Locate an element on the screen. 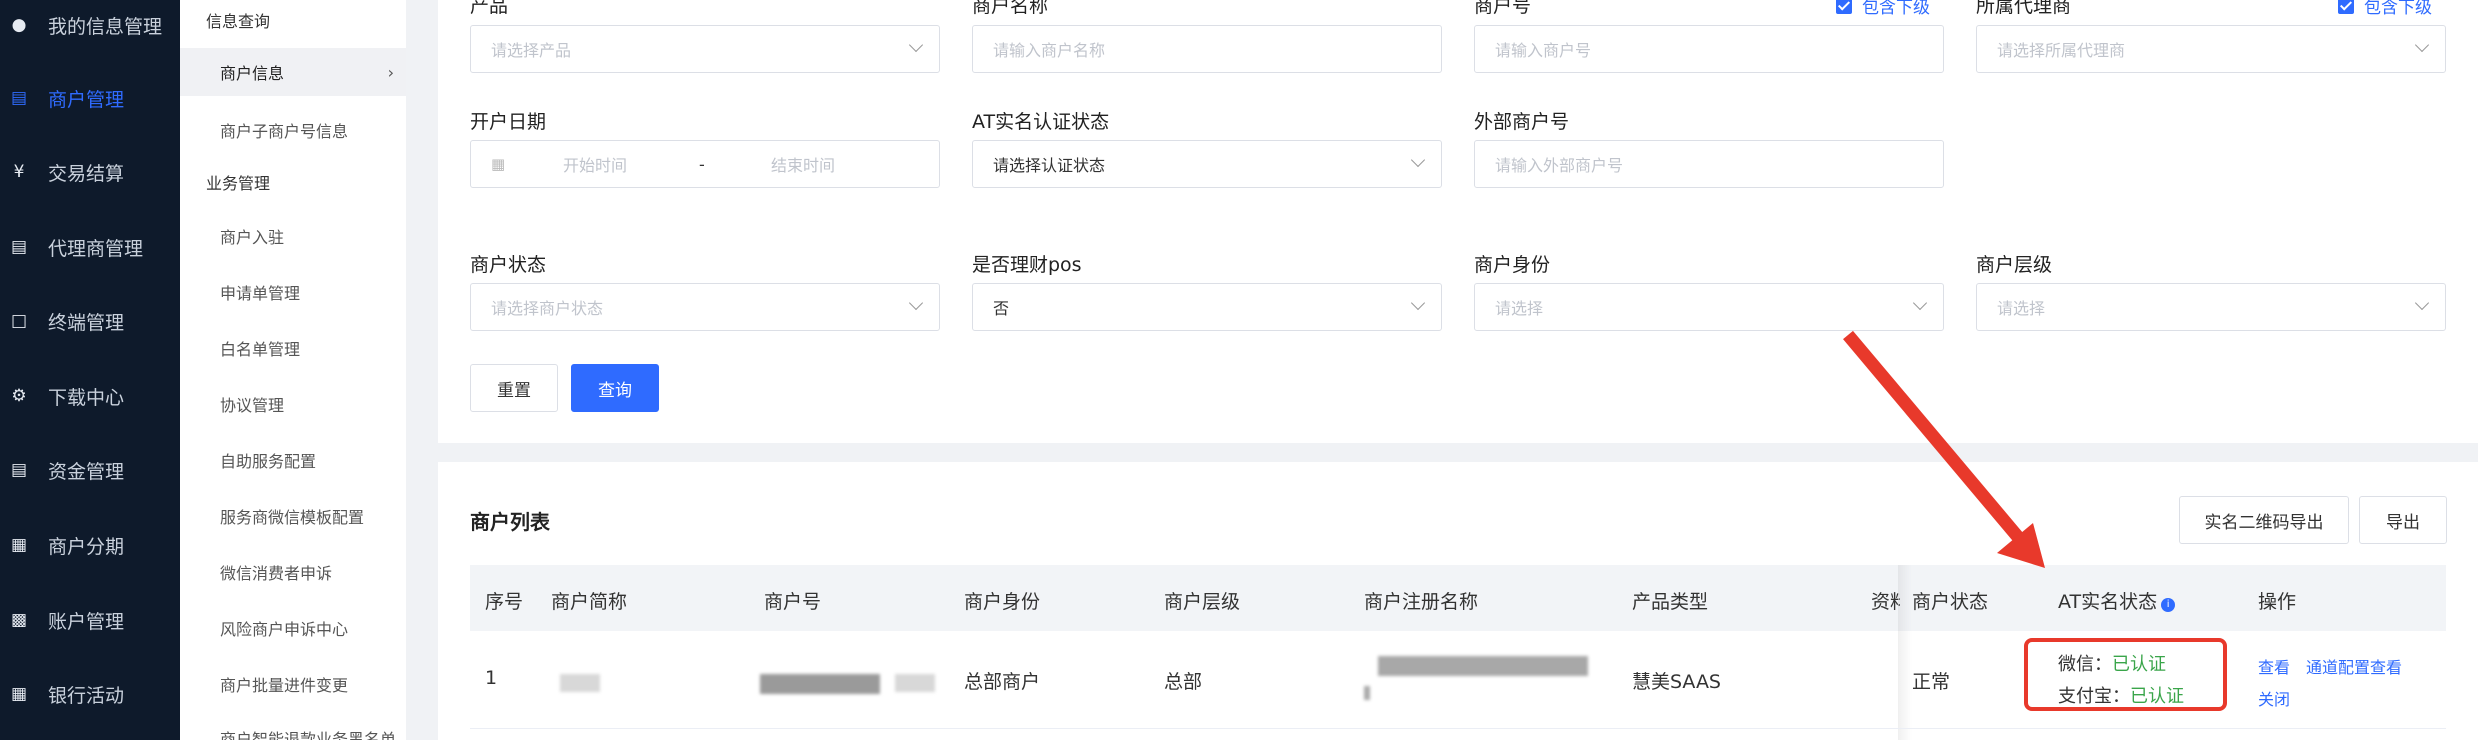 The width and height of the screenshot is (2478, 740). annotation-arrow is located at coordinates (1944, 449).